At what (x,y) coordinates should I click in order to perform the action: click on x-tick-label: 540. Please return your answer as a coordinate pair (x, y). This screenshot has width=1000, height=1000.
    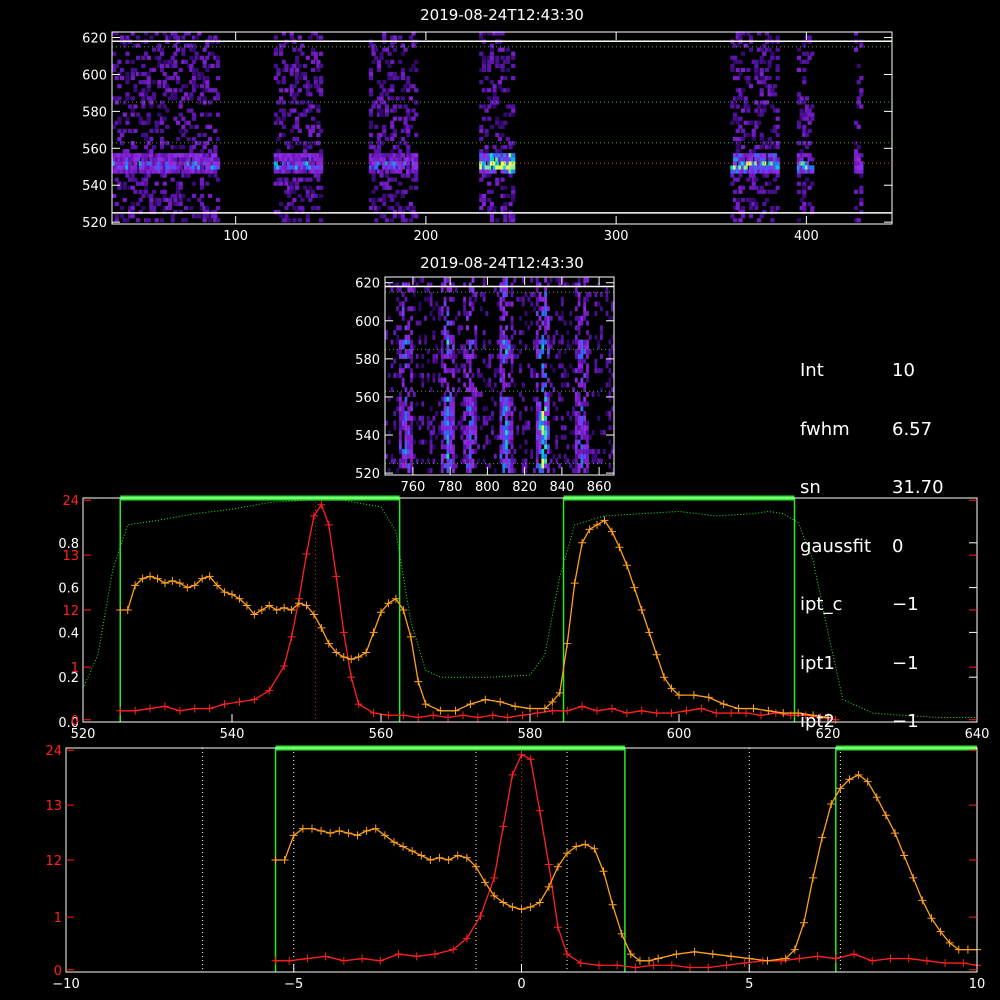
    Looking at the image, I should click on (232, 734).